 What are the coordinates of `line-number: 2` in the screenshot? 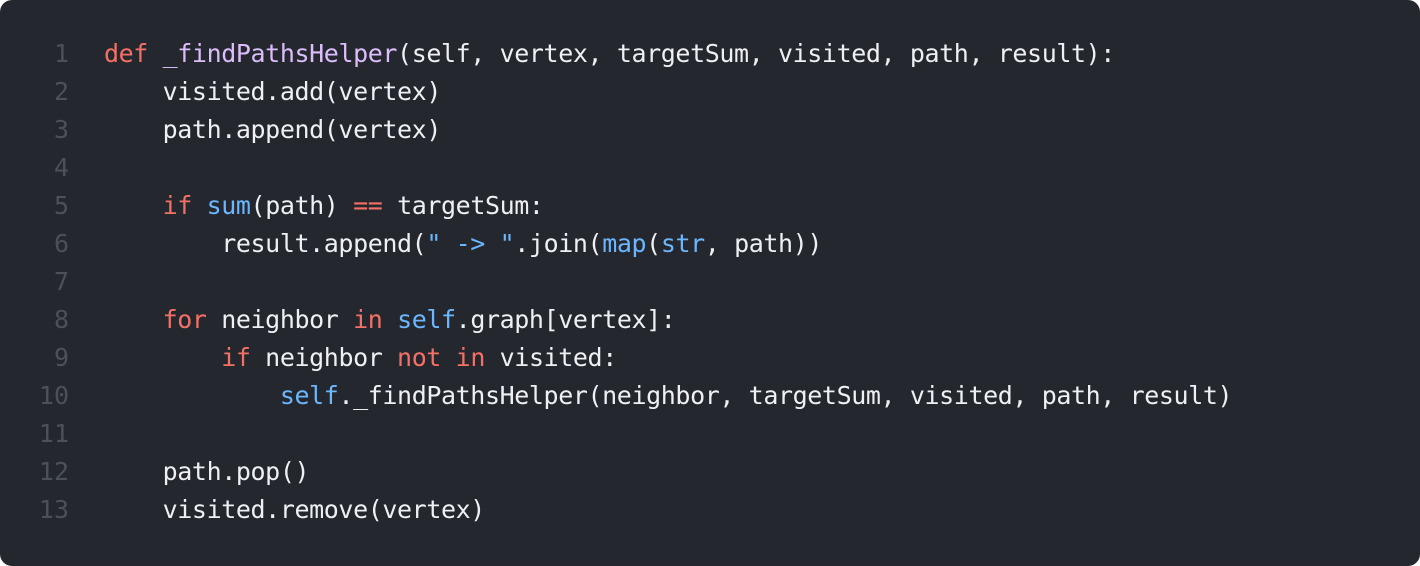 It's located at (61, 91).